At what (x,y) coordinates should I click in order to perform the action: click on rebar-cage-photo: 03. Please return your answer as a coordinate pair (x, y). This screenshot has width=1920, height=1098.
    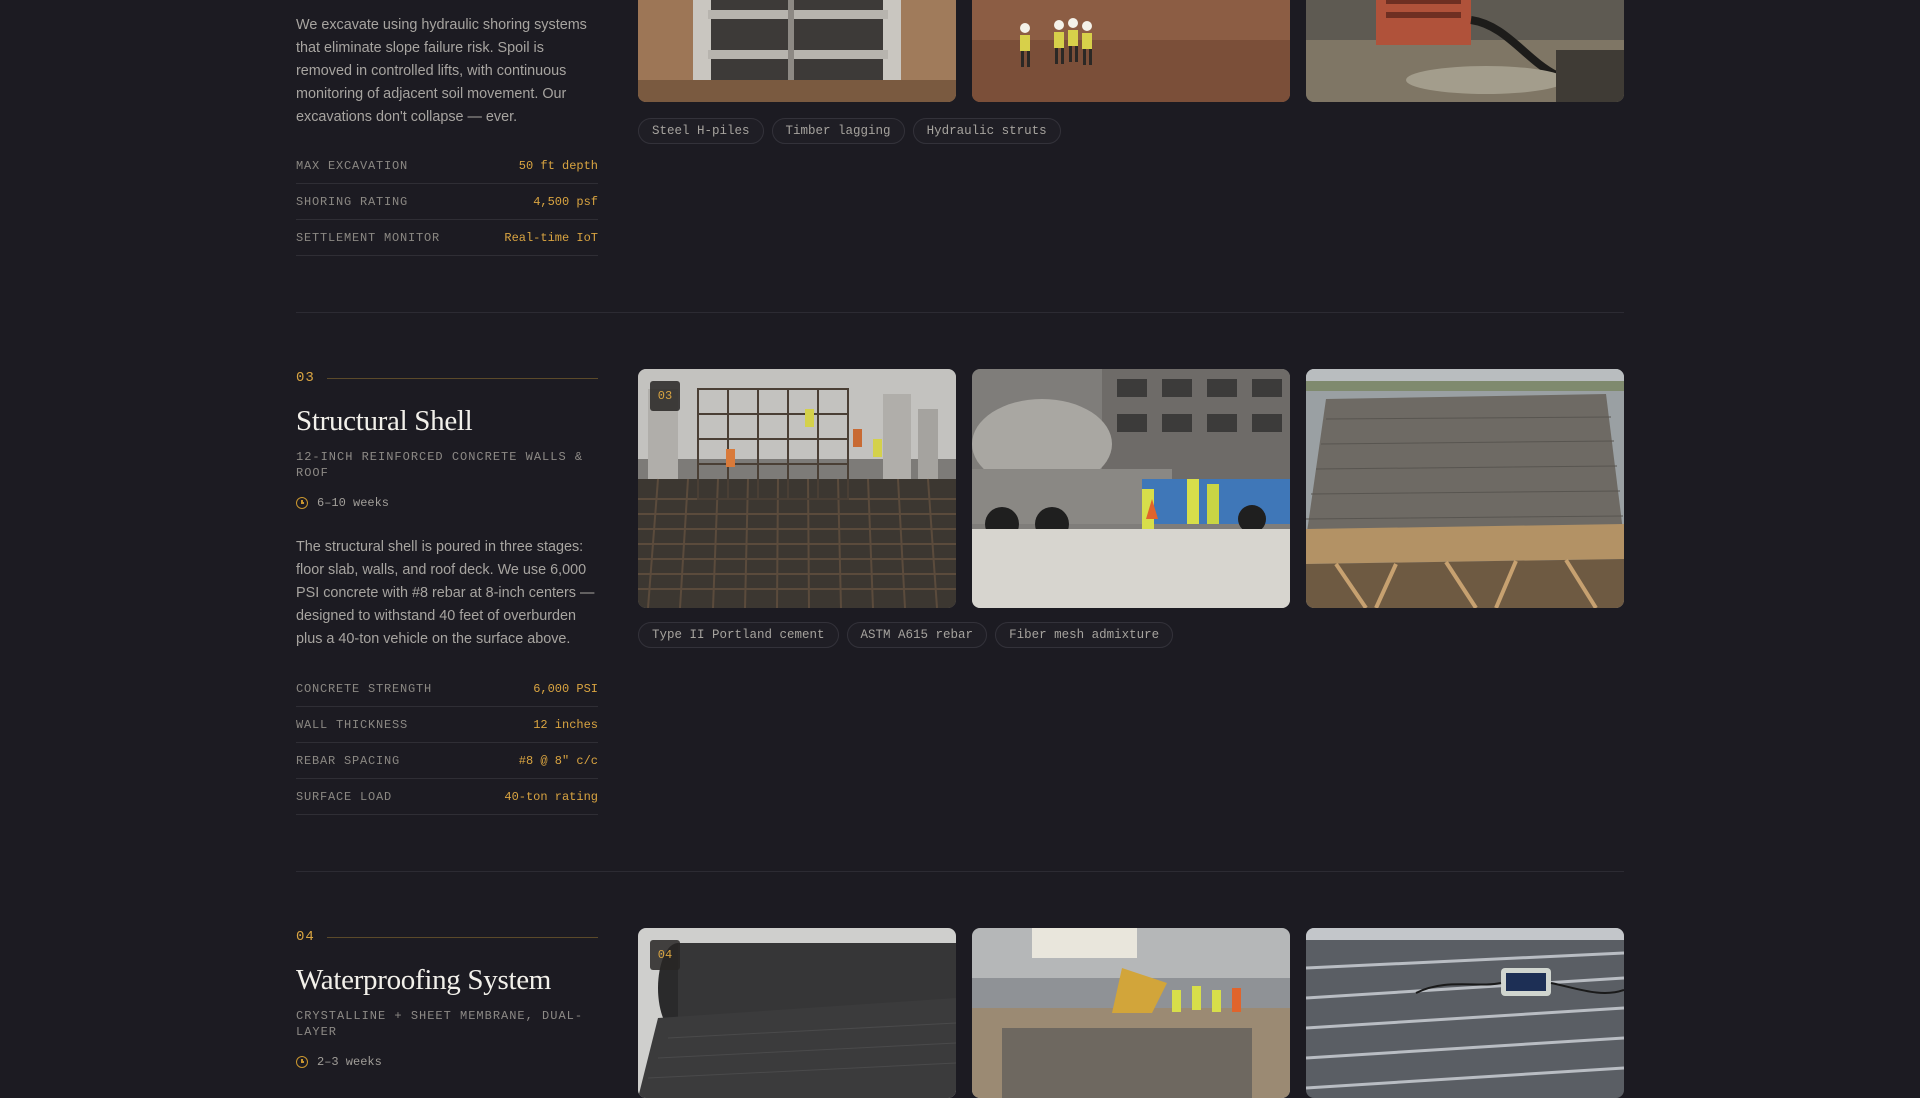
    Looking at the image, I should click on (797, 488).